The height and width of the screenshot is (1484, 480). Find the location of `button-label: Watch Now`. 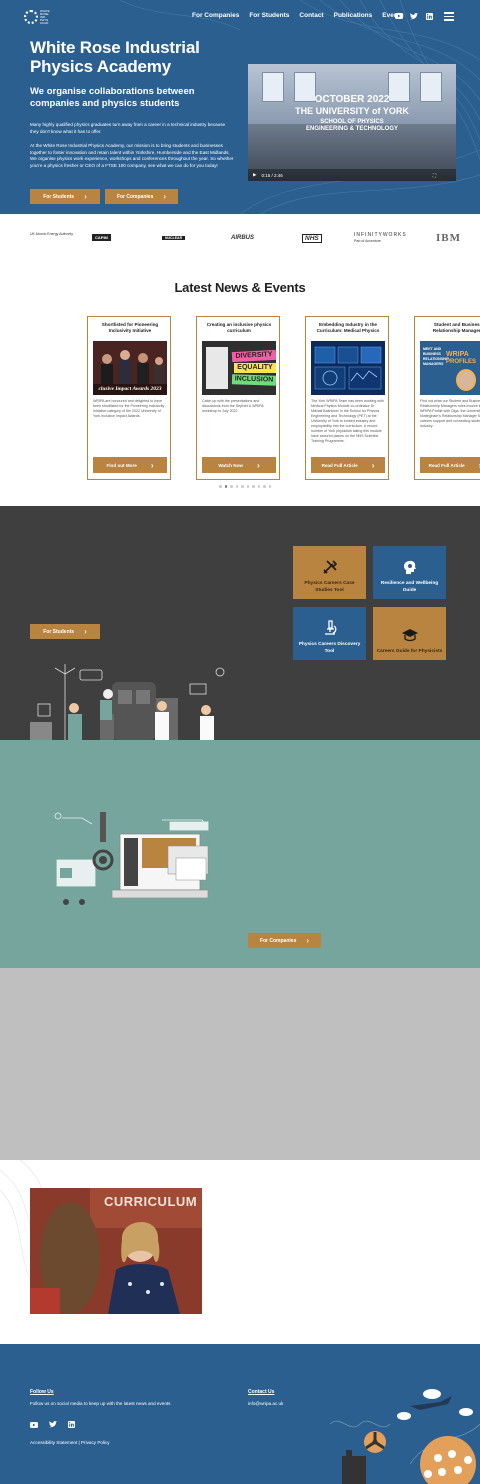

button-label: Watch Now is located at coordinates (230, 465).